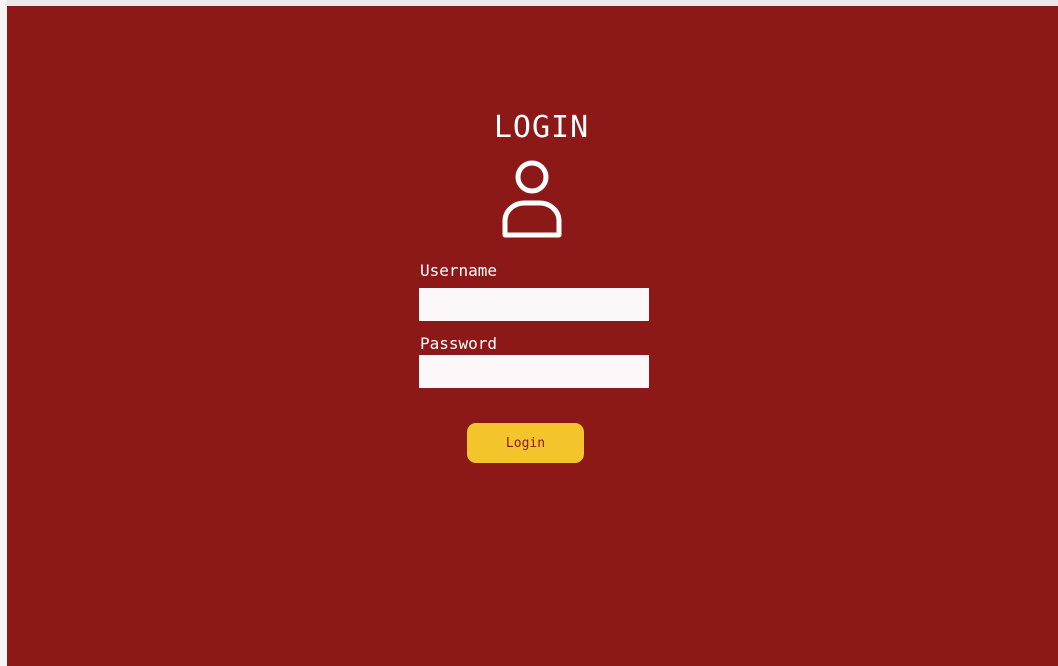  I want to click on login-button: Login, so click(525, 443).